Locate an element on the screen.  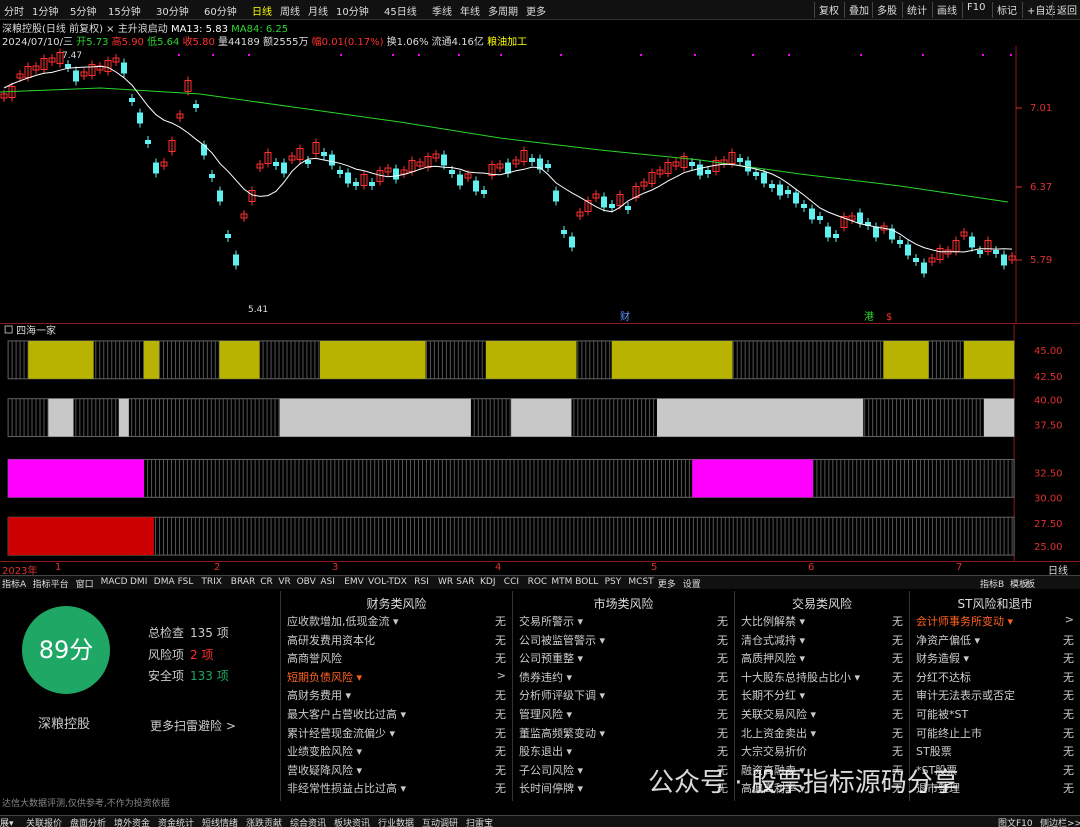
indicator-tab-24: MCST is located at coordinates (640, 582).